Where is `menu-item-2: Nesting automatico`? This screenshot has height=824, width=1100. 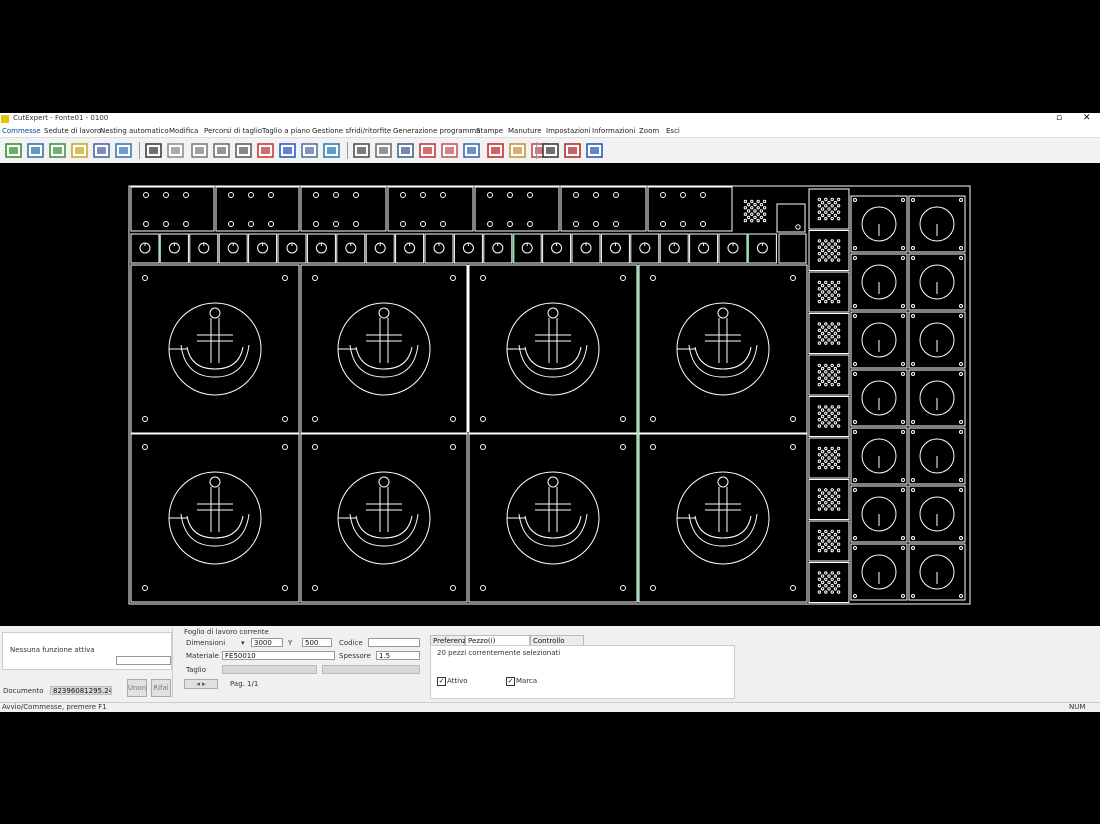
menu-item-2: Nesting automatico is located at coordinates (134, 131).